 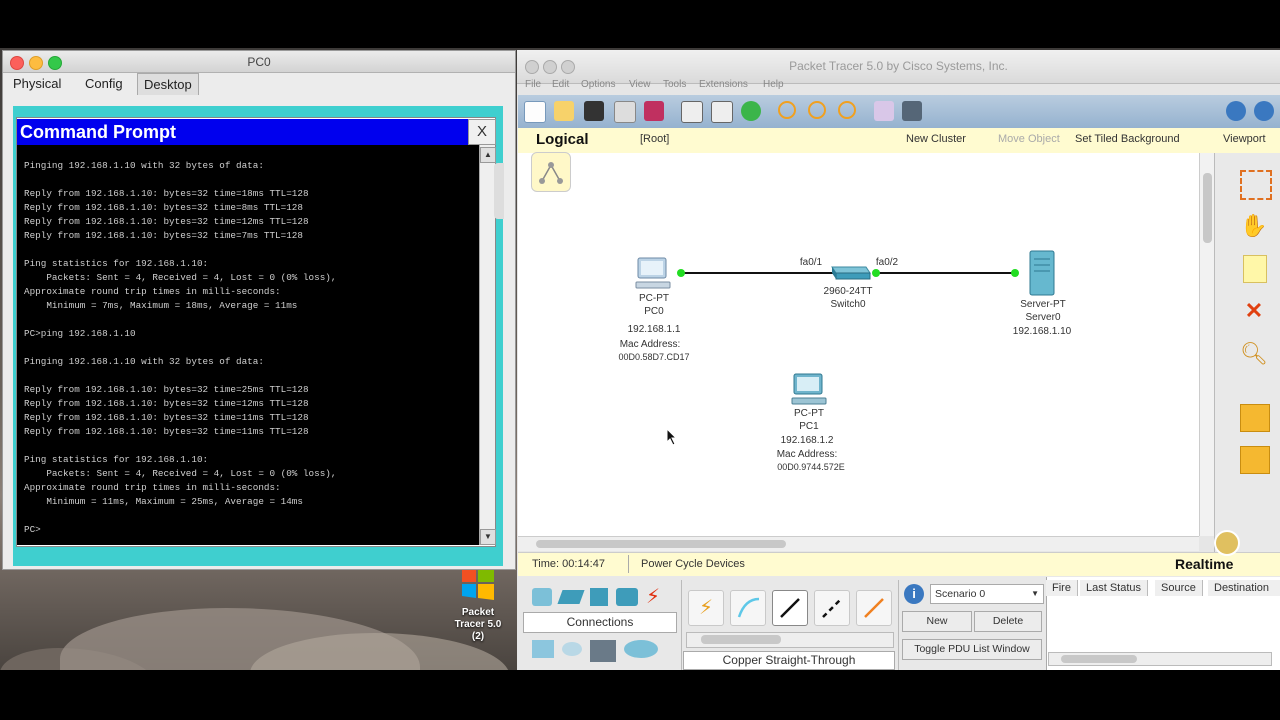 What do you see at coordinates (482, 132) in the screenshot?
I see `command-prompt-close-button: X` at bounding box center [482, 132].